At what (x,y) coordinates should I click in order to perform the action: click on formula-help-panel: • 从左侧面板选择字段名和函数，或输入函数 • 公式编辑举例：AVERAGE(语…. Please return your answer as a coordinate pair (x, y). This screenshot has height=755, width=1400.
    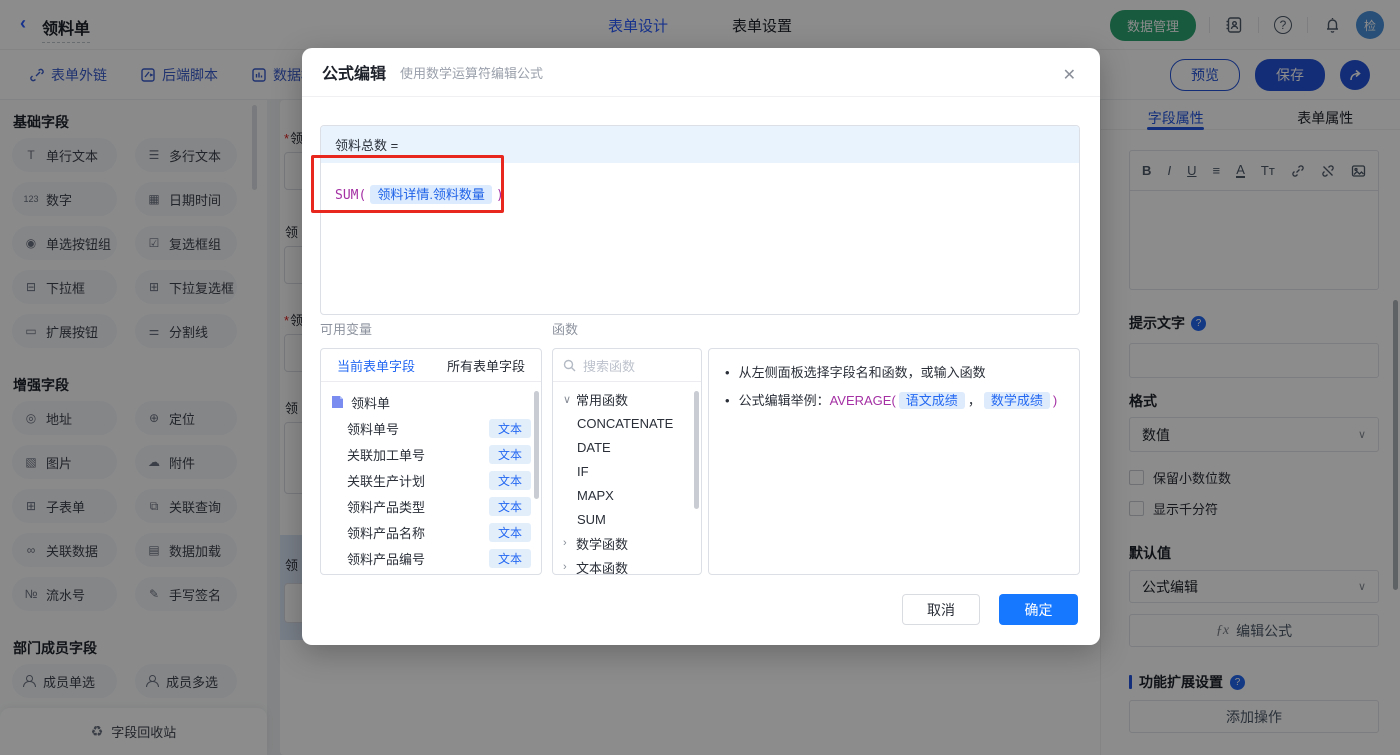
    Looking at the image, I should click on (894, 461).